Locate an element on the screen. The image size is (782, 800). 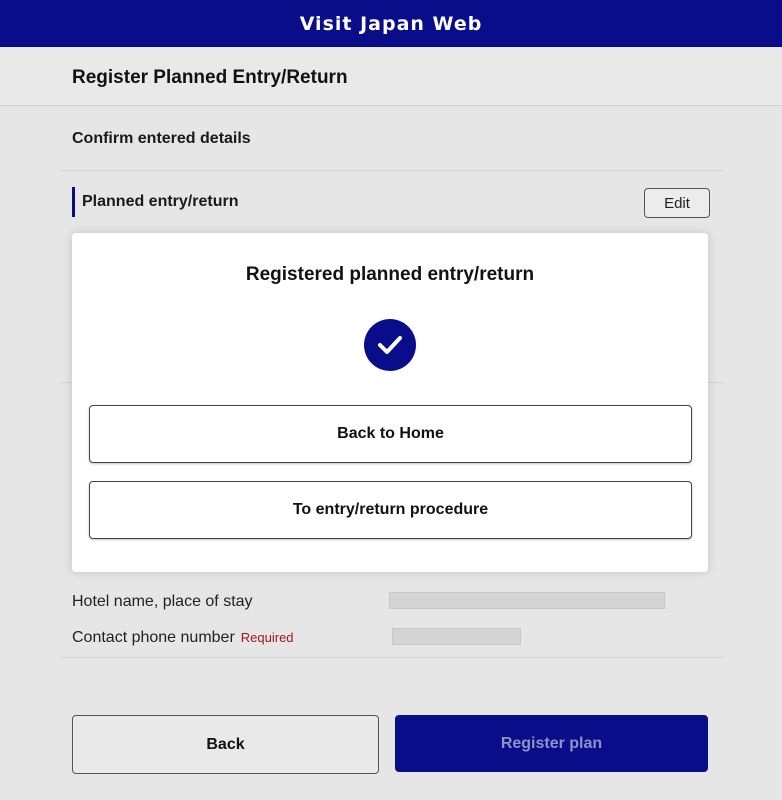
hotel-value-redacted is located at coordinates (527, 600).